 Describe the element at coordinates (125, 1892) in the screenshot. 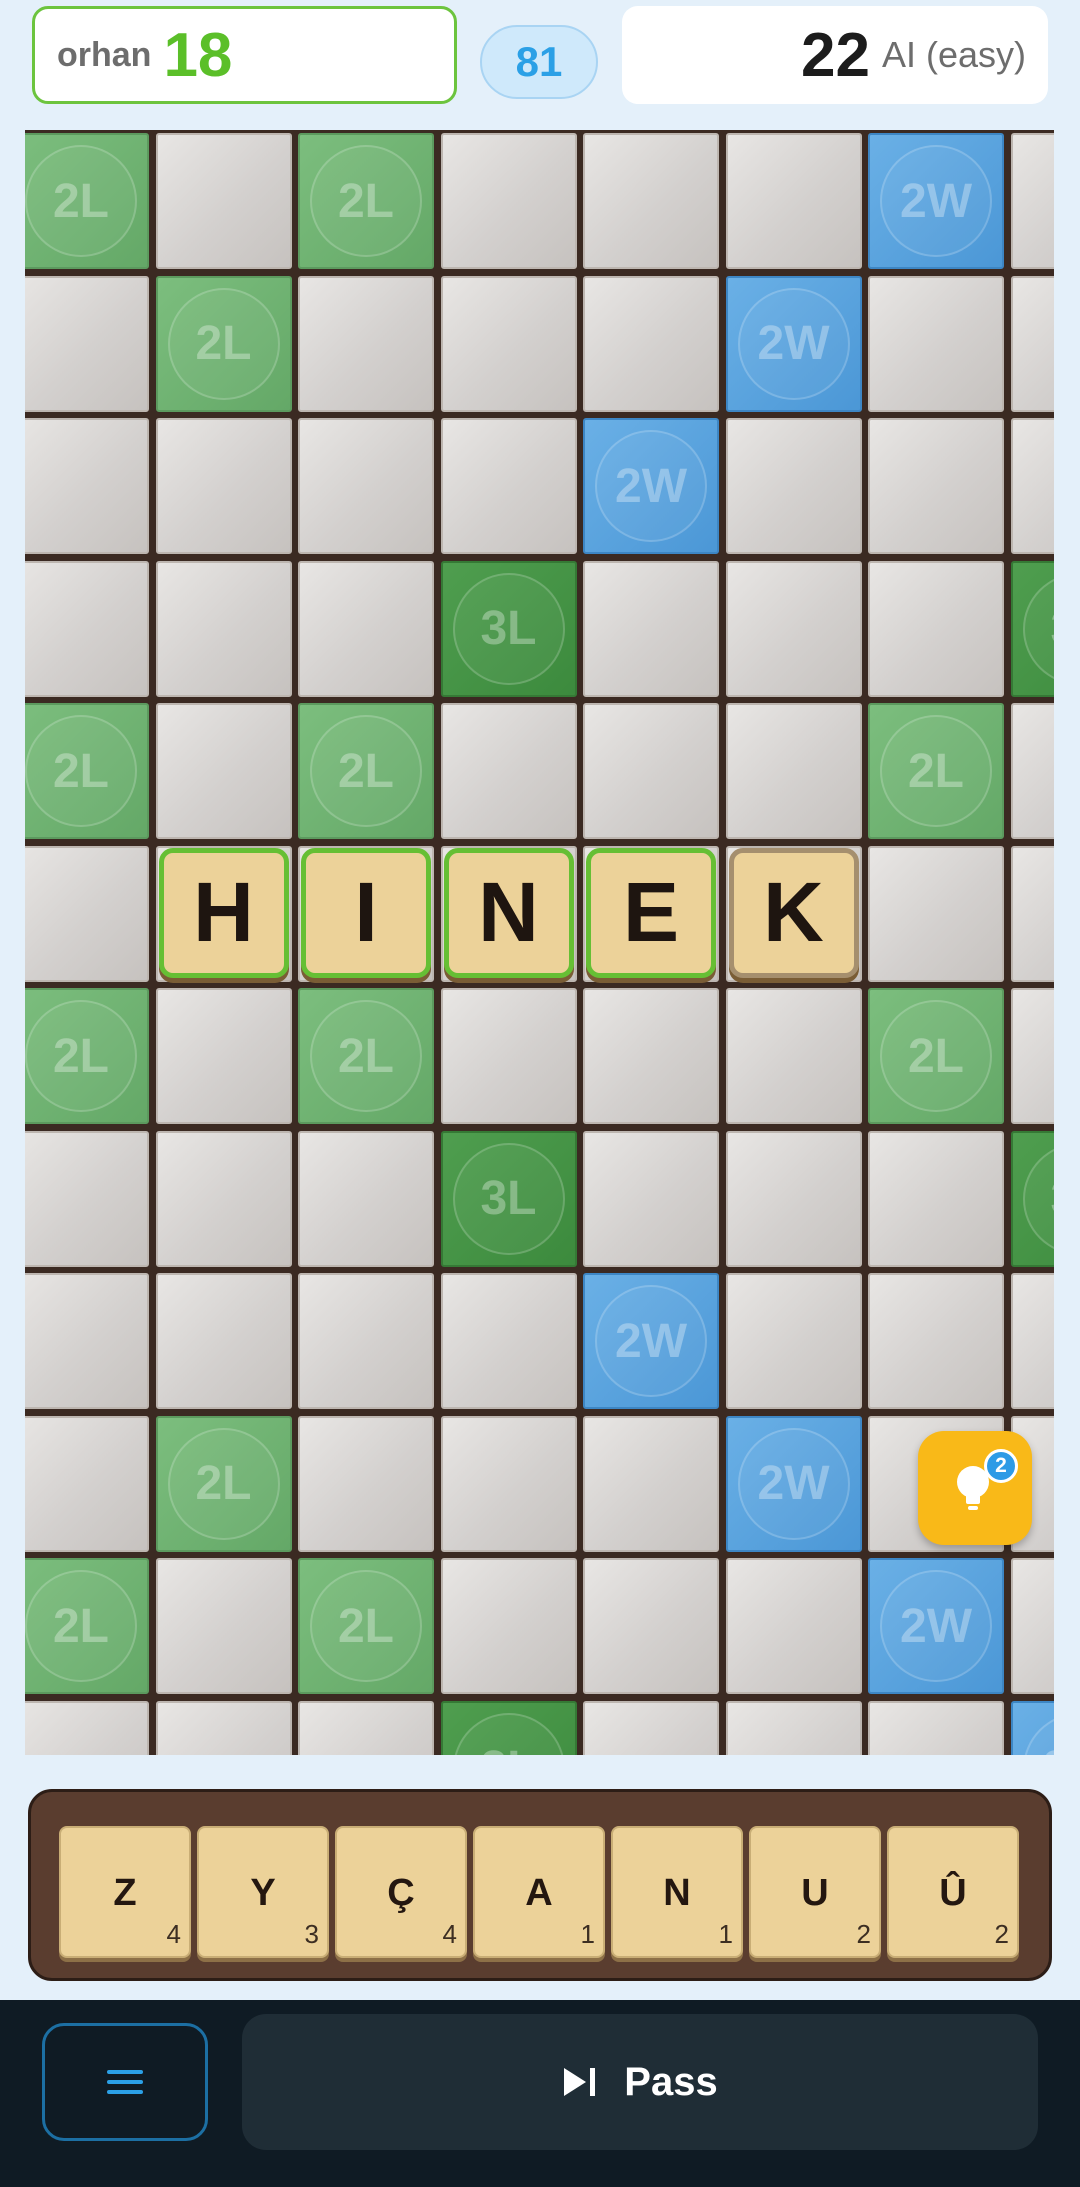

I see `rack-tile: Z 4` at that location.